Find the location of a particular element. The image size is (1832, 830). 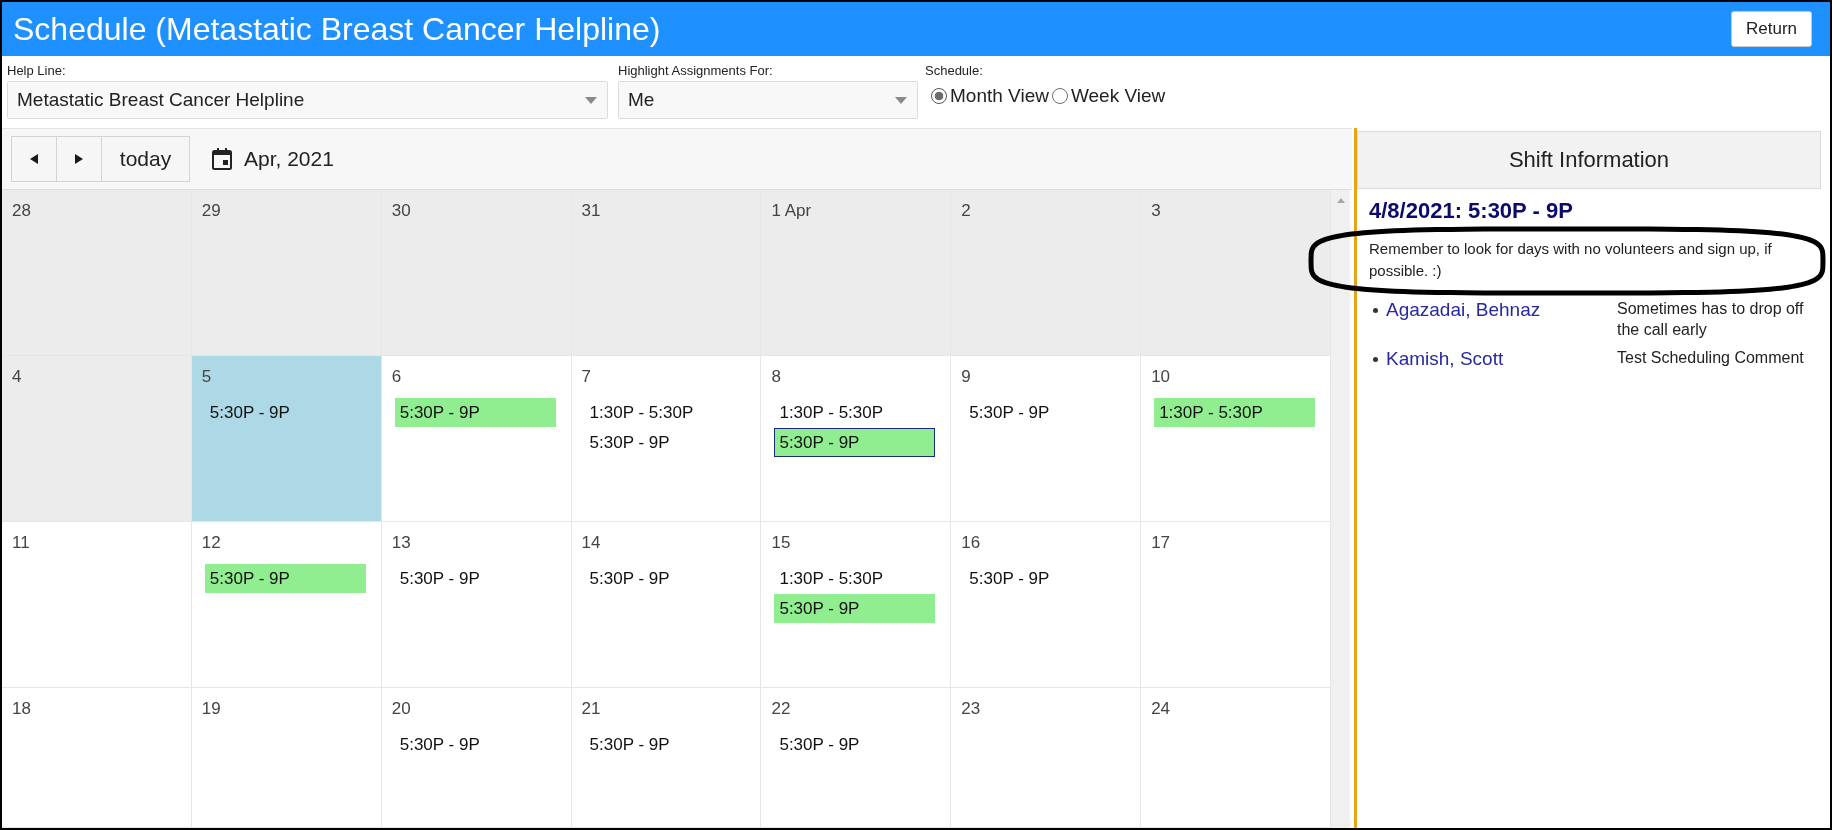

field-label: Help Line: is located at coordinates (36, 71).